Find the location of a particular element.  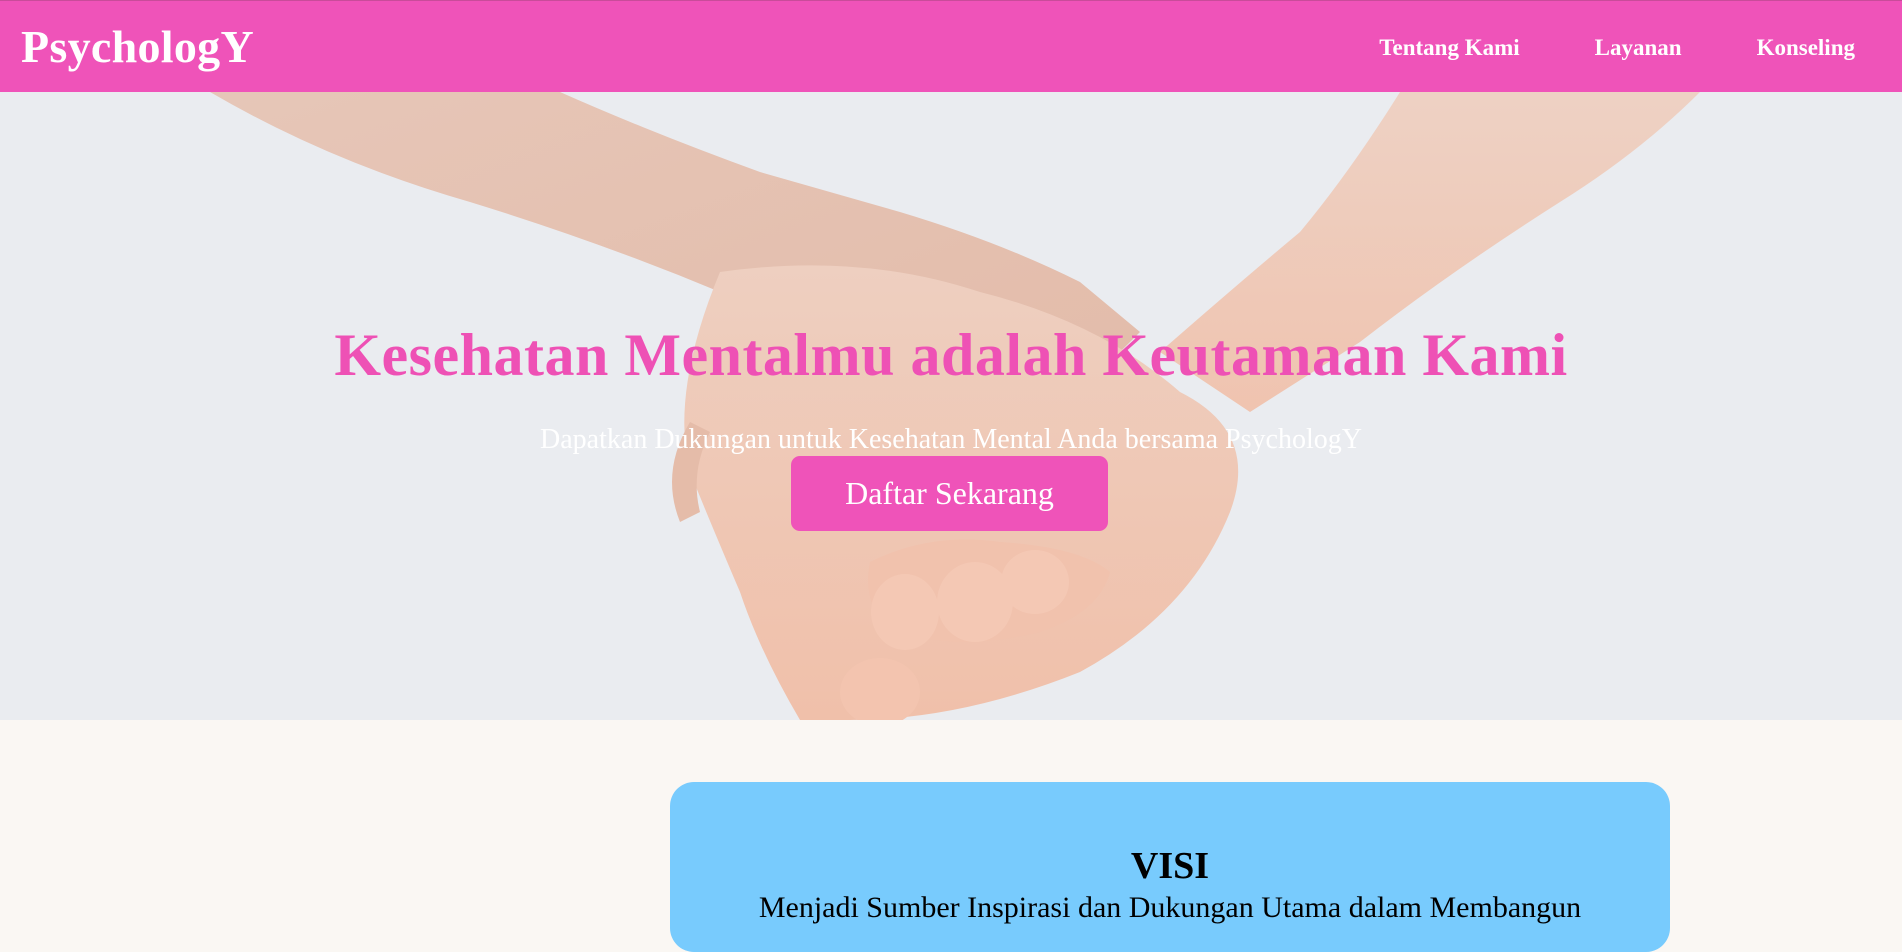

daftar-sekarang-button: Daftar Sekarang is located at coordinates (949, 493).